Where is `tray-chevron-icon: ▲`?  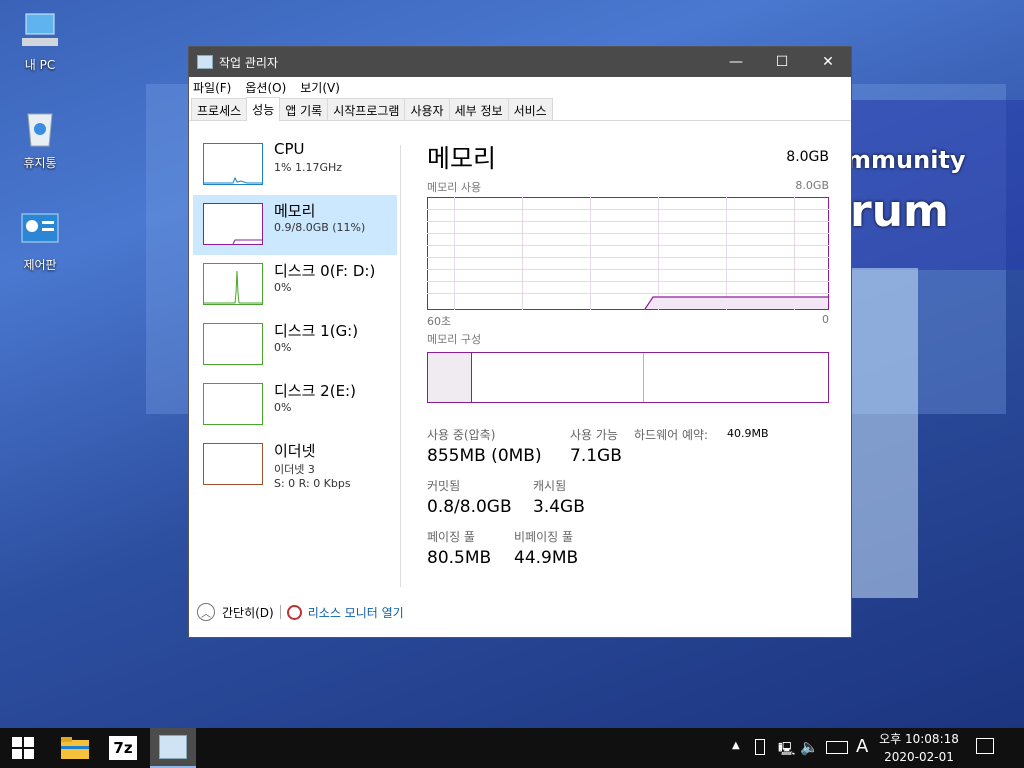 tray-chevron-icon: ▲ is located at coordinates (736, 745).